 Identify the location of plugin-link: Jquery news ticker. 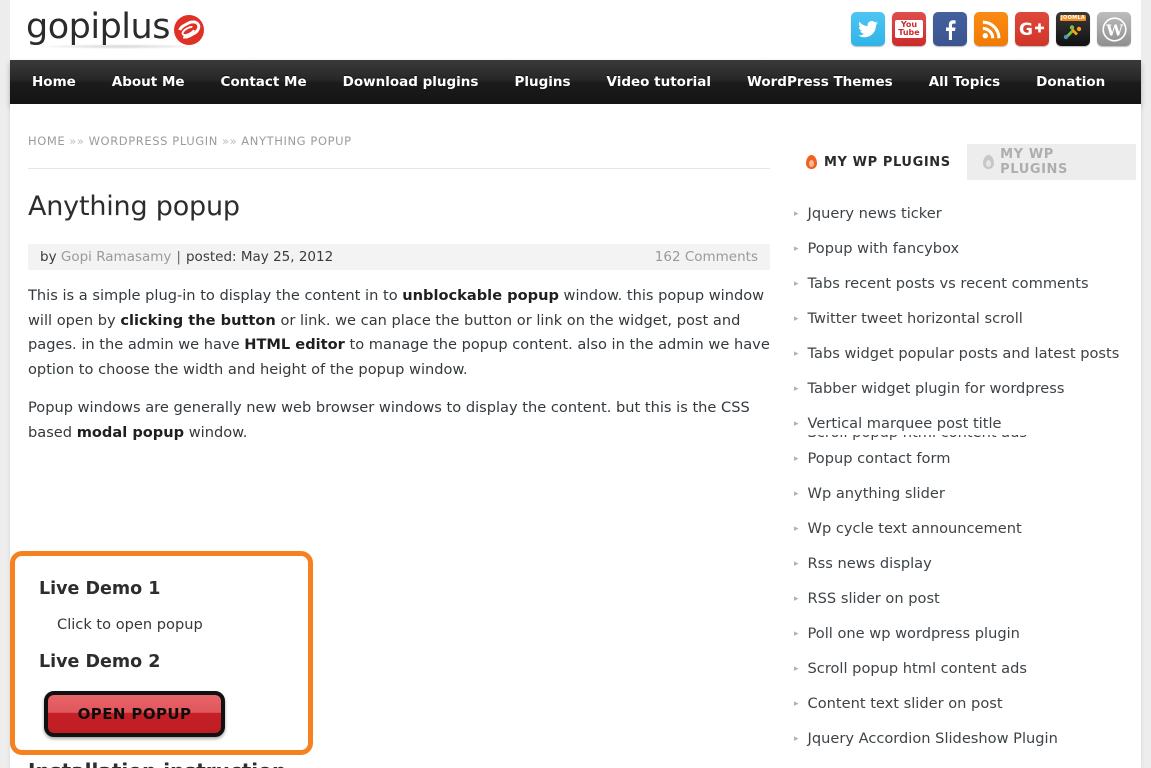
(874, 213).